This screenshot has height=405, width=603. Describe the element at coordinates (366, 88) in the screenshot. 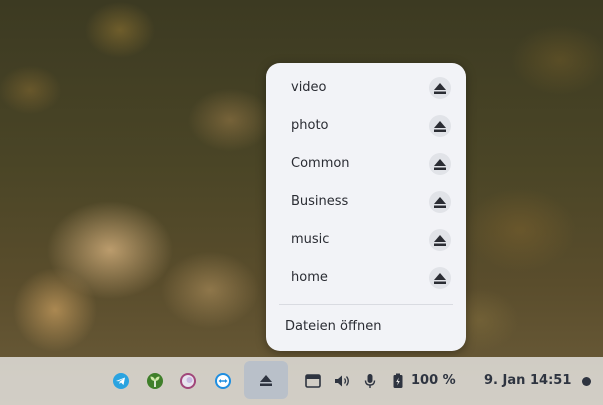

I see `drive-item-video: video` at that location.